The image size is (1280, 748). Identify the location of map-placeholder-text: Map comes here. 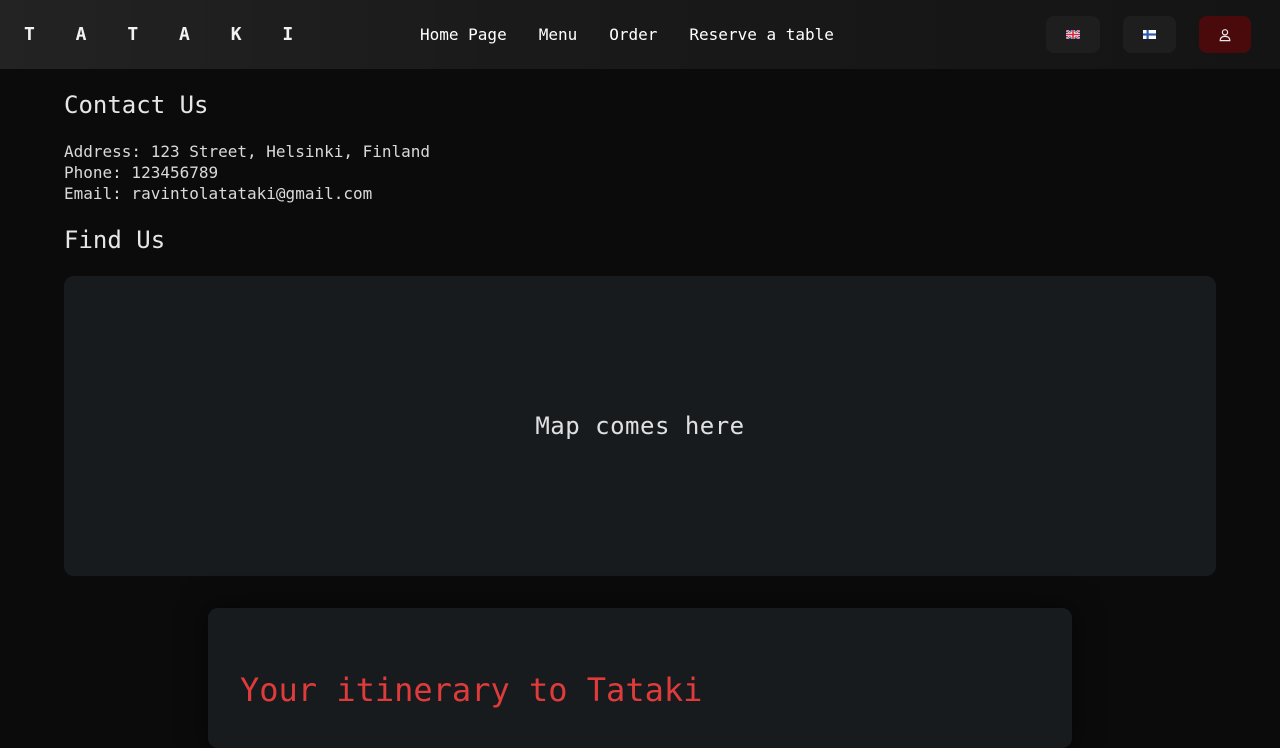
(640, 426).